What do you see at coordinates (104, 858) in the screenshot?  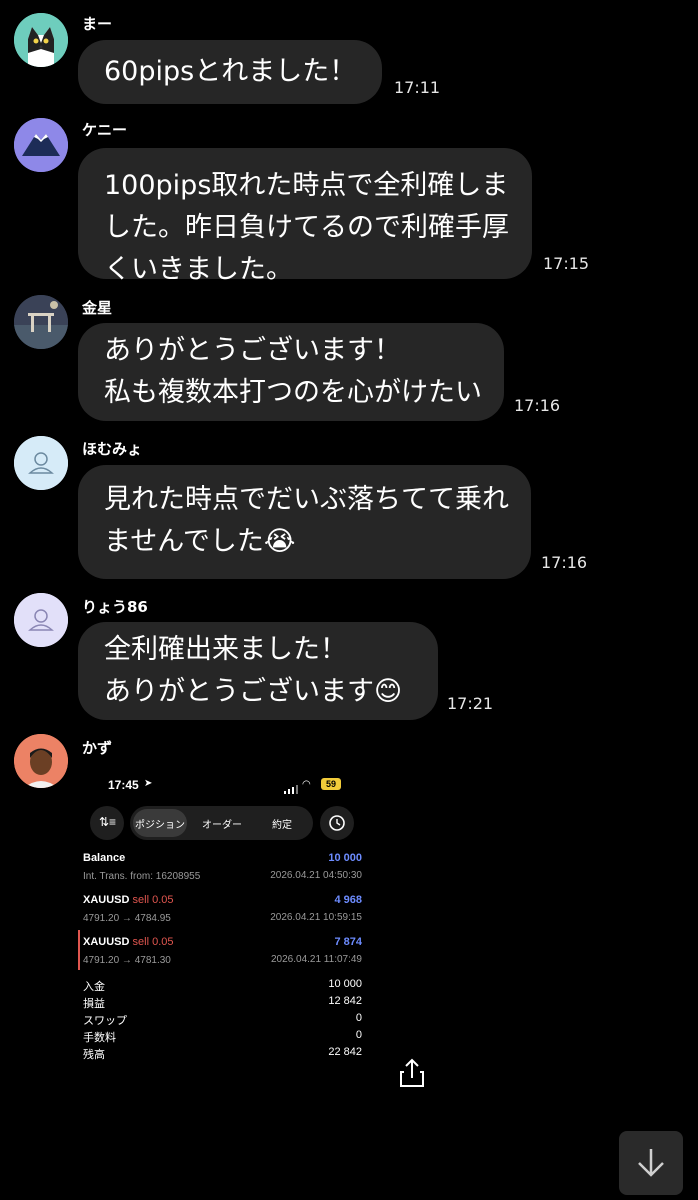 I see `balance-label: Balance` at bounding box center [104, 858].